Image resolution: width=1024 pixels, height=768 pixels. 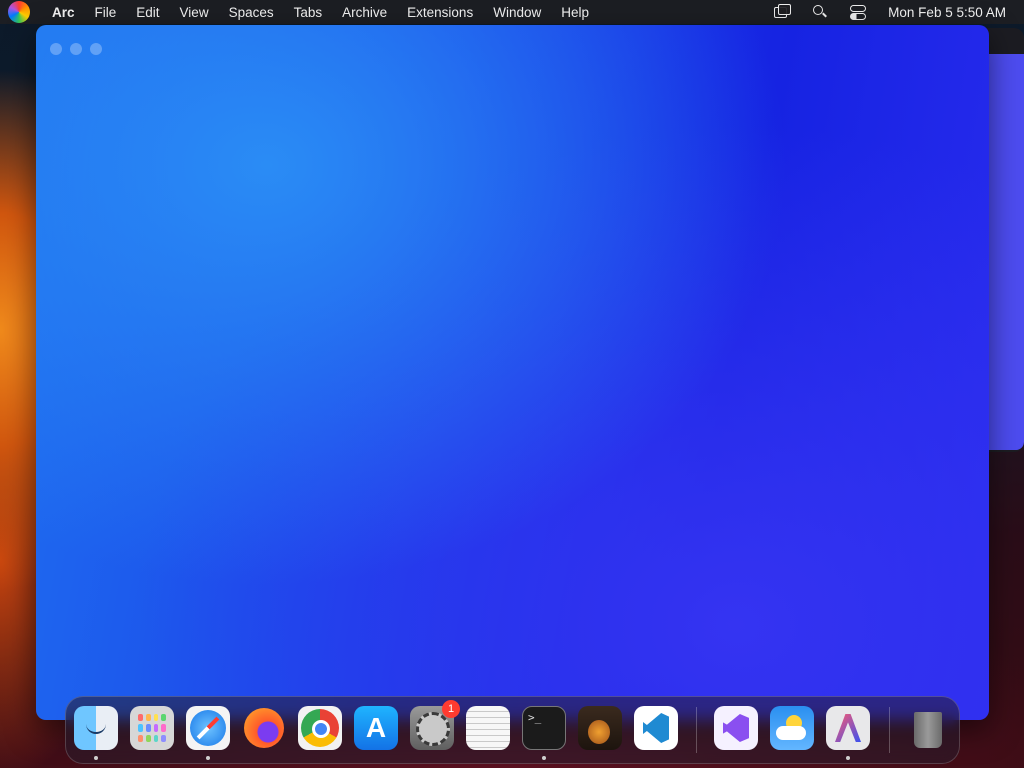 What do you see at coordinates (600, 728) in the screenshot?
I see `garageband-icon` at bounding box center [600, 728].